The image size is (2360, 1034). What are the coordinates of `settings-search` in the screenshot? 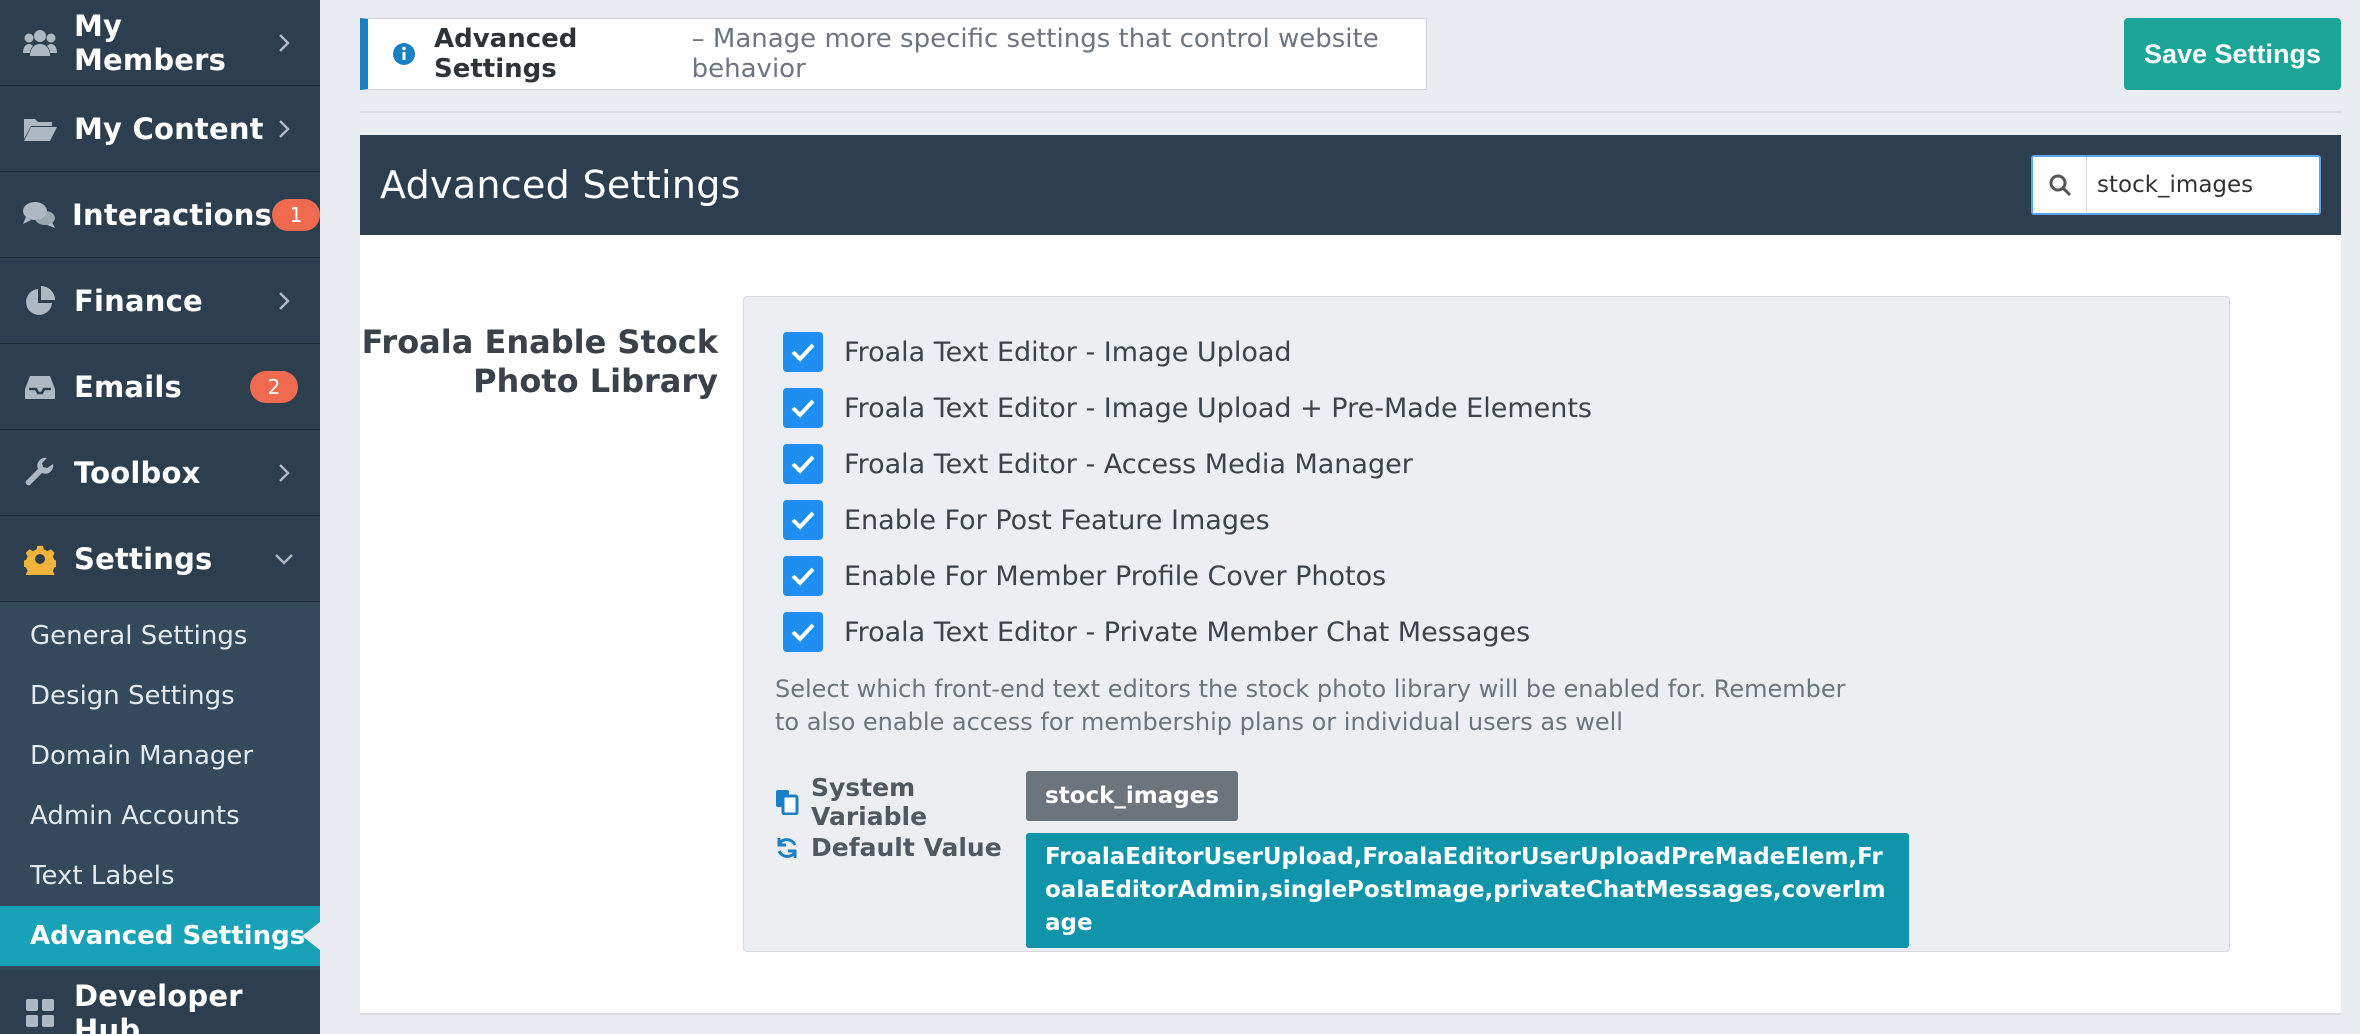 It's located at (2176, 185).